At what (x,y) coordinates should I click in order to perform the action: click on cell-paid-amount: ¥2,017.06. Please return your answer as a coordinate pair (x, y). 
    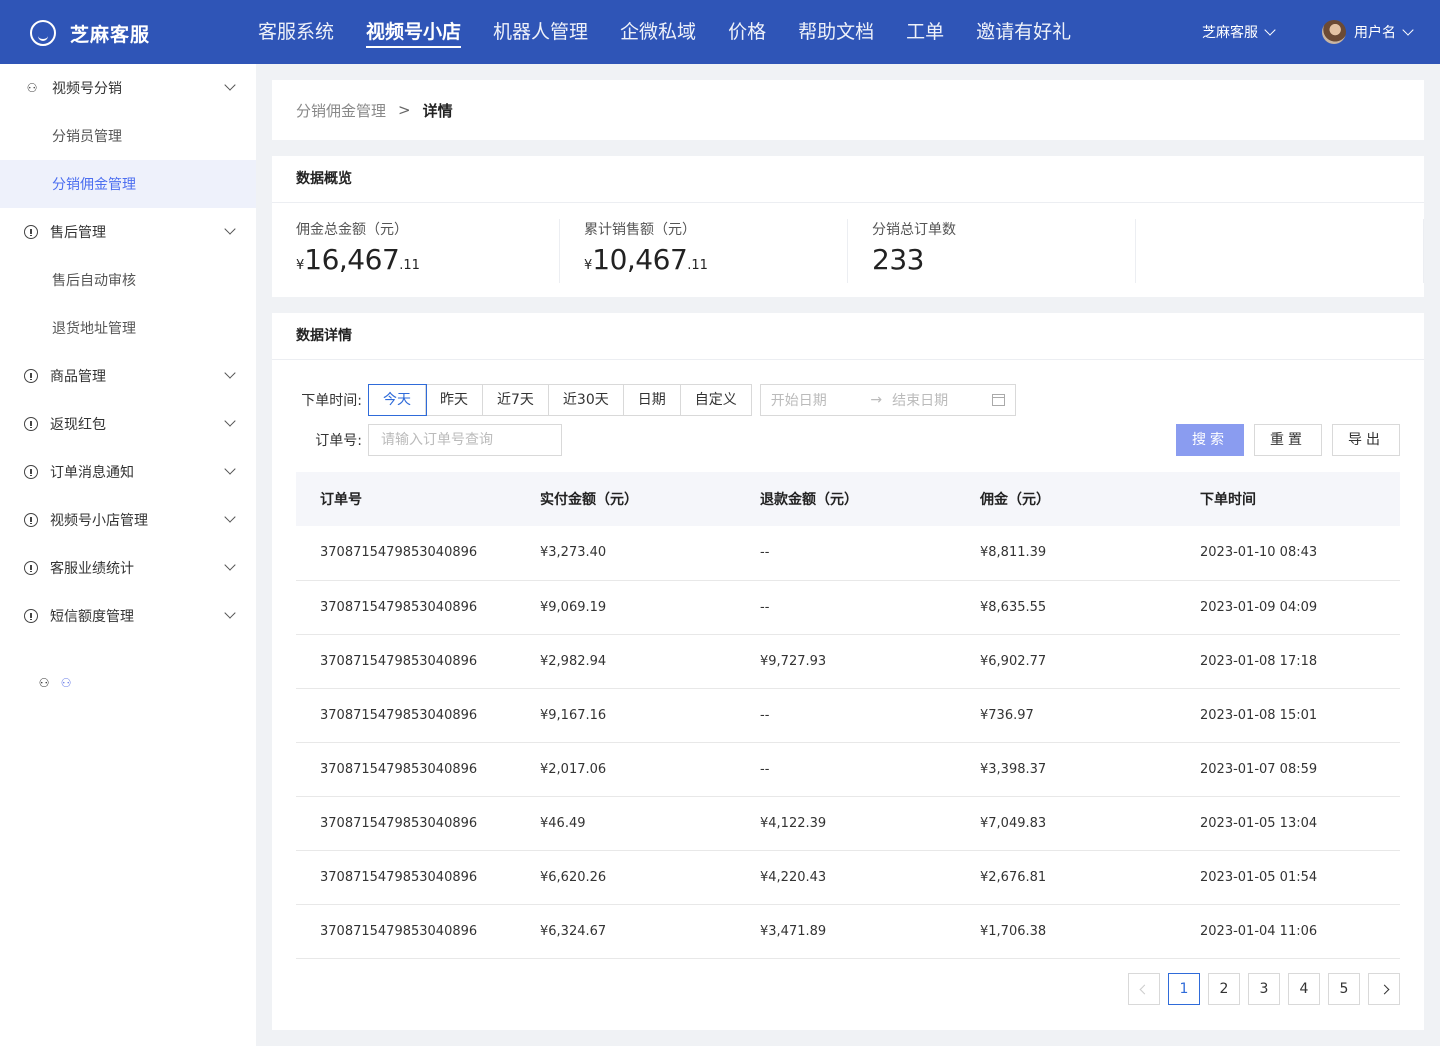
    Looking at the image, I should click on (573, 769).